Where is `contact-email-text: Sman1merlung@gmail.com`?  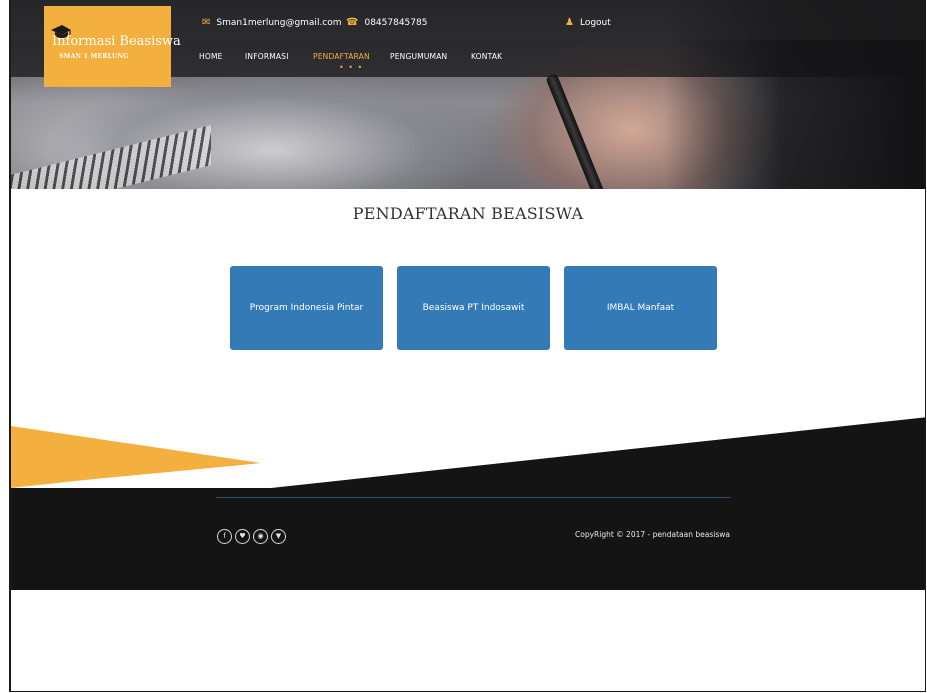 contact-email-text: Sman1merlung@gmail.com is located at coordinates (279, 22).